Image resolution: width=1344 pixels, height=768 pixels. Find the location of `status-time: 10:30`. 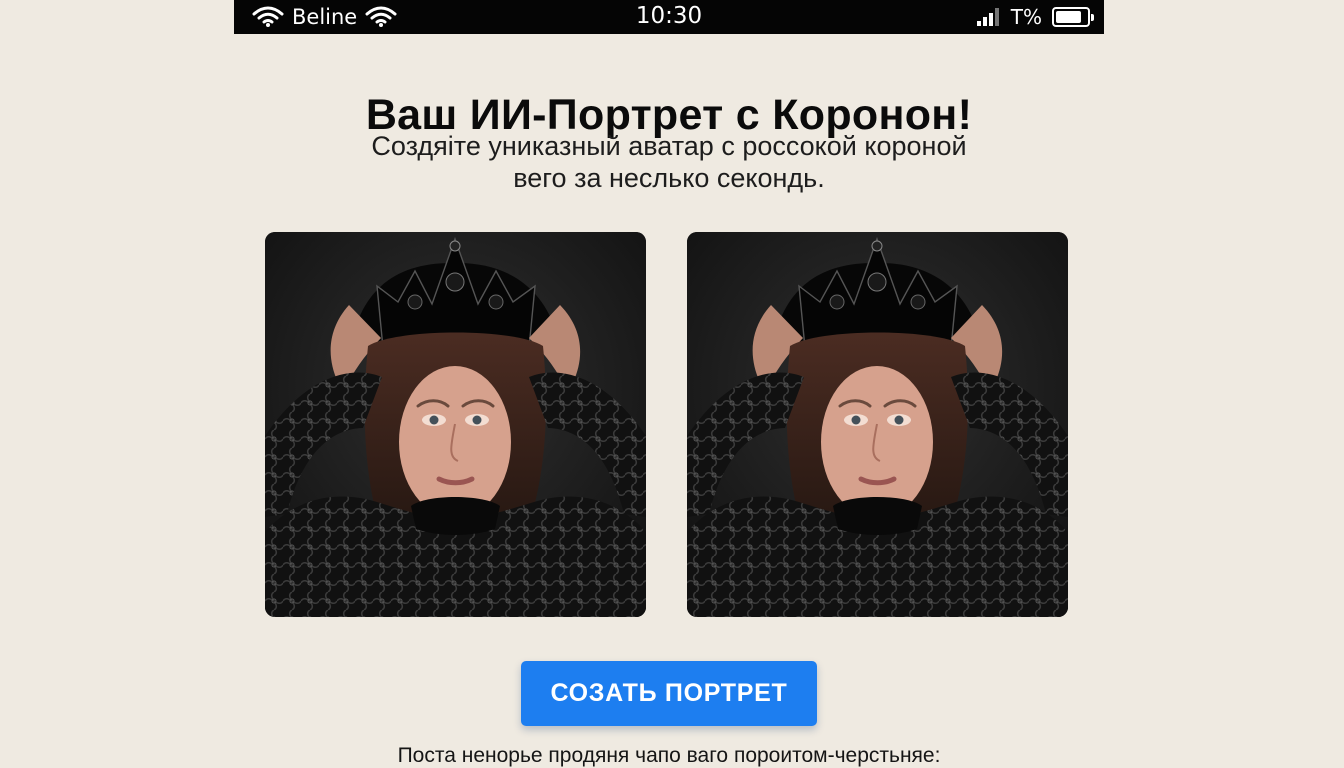

status-time: 10:30 is located at coordinates (669, 16).